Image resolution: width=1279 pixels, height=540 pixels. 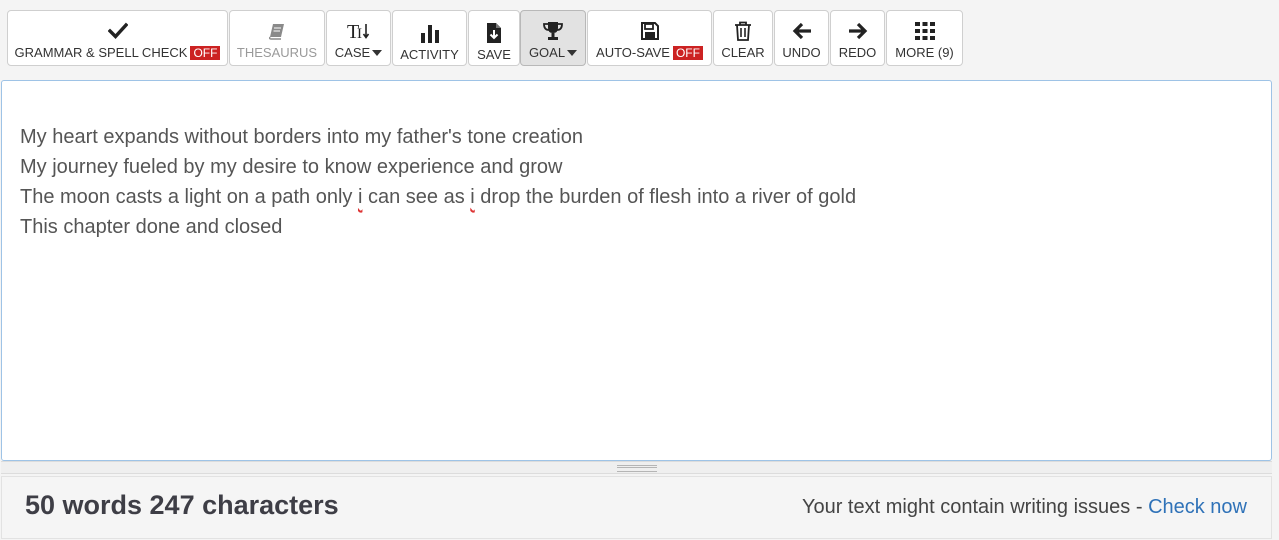 I want to click on more-button: MORE (9), so click(x=924, y=38).